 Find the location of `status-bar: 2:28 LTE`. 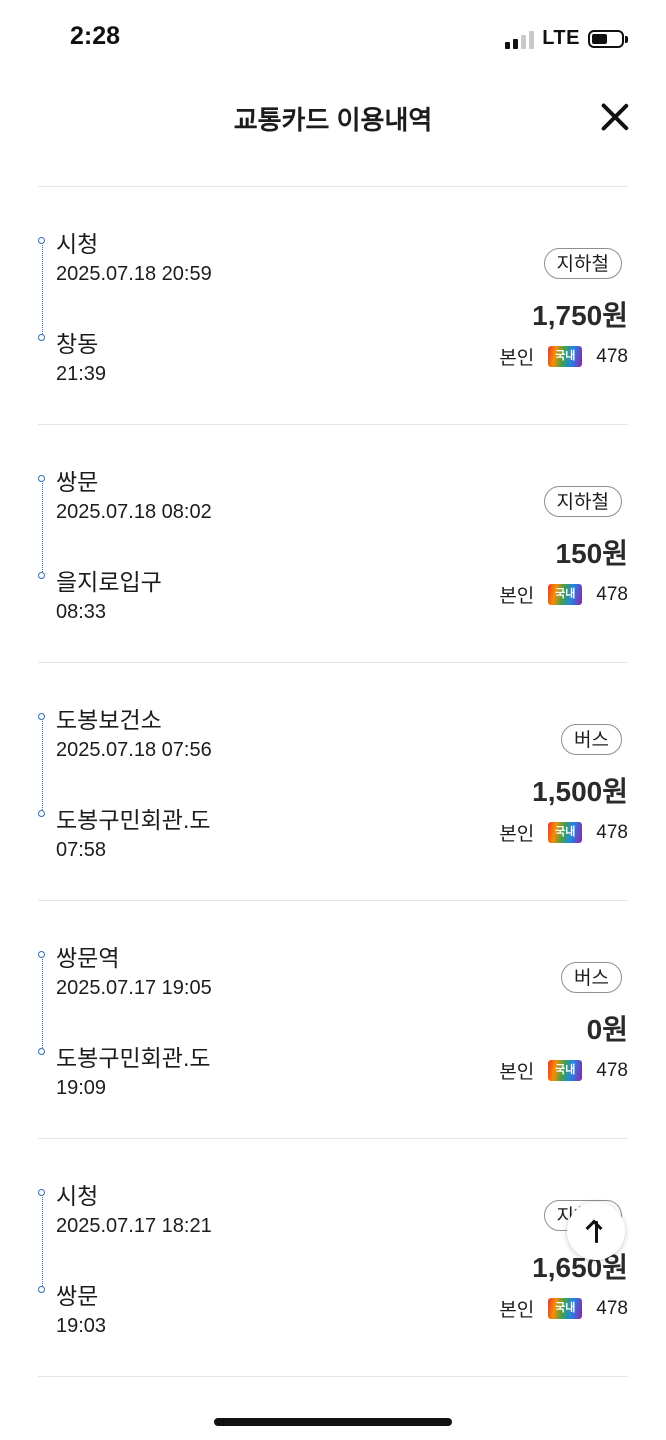

status-bar: 2:28 LTE is located at coordinates (333, 38).